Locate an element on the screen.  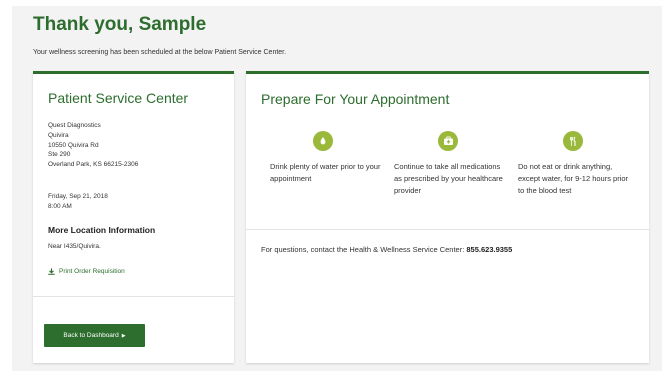
location-note: Near I435/Quivira. is located at coordinates (74, 246).